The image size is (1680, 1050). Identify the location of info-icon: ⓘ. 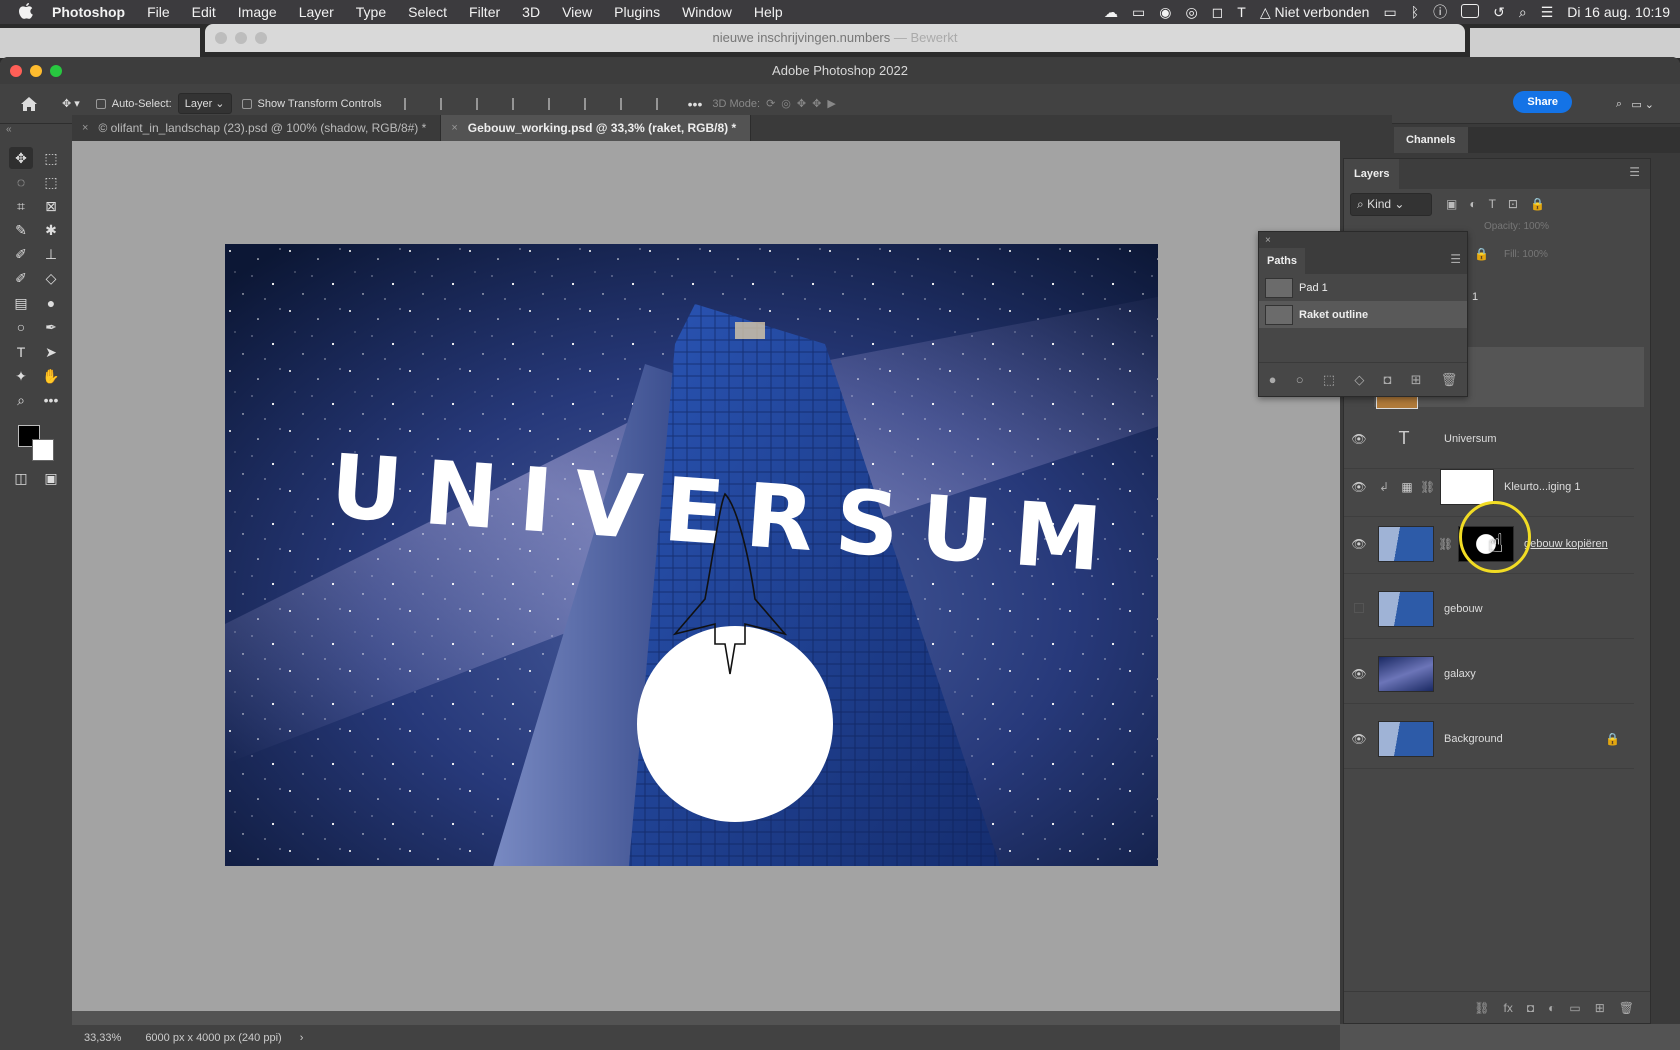
(1440, 12).